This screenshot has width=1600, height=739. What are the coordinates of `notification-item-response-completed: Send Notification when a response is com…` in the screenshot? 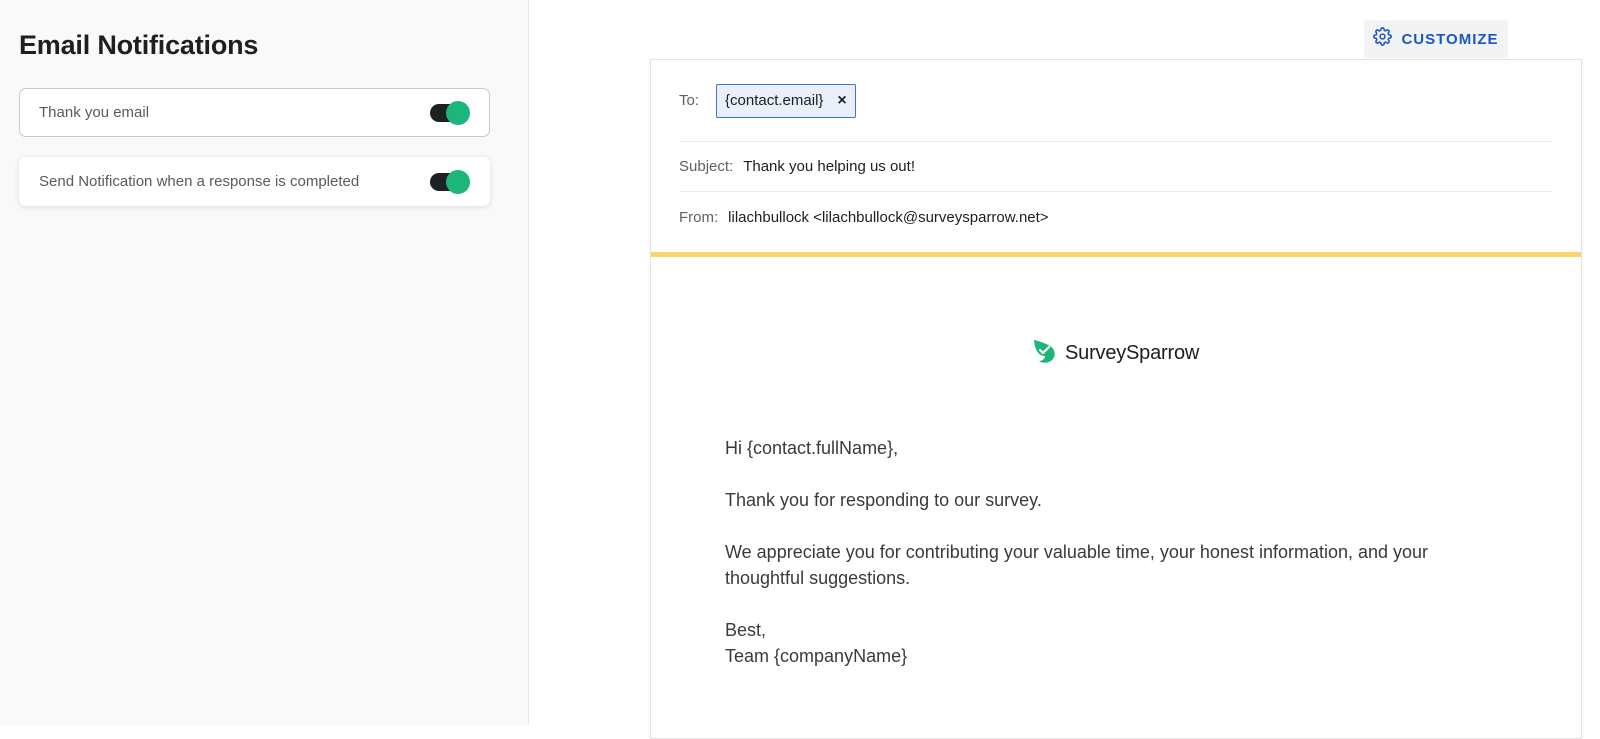 It's located at (254, 181).